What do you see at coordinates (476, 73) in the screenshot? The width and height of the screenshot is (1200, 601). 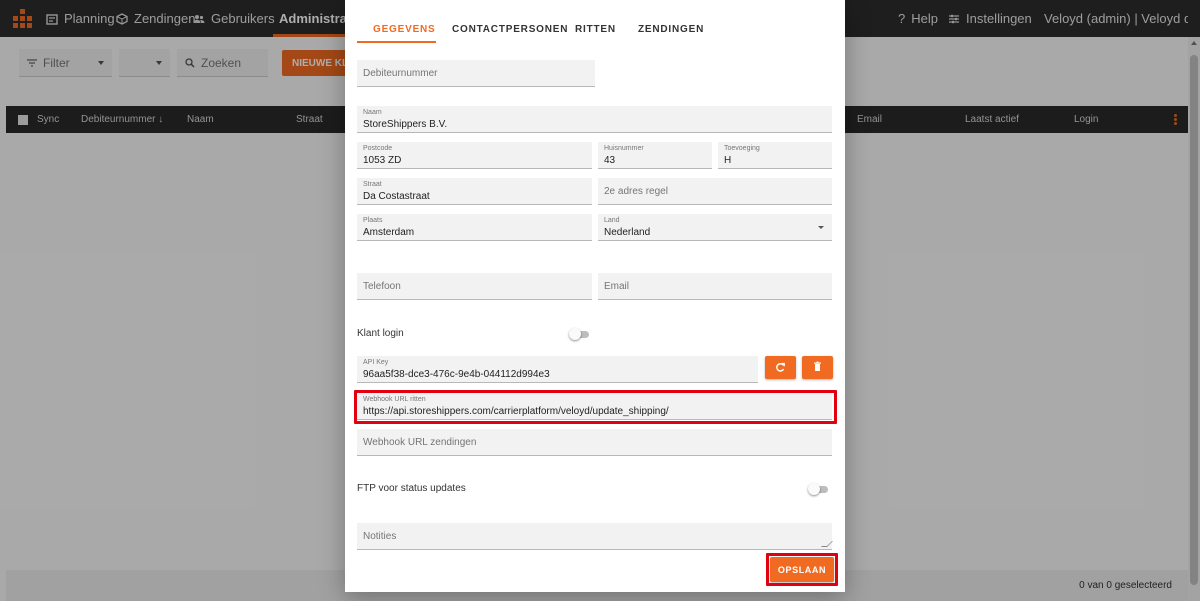 I see `debiteurnummer-field: Debiteurnummer` at bounding box center [476, 73].